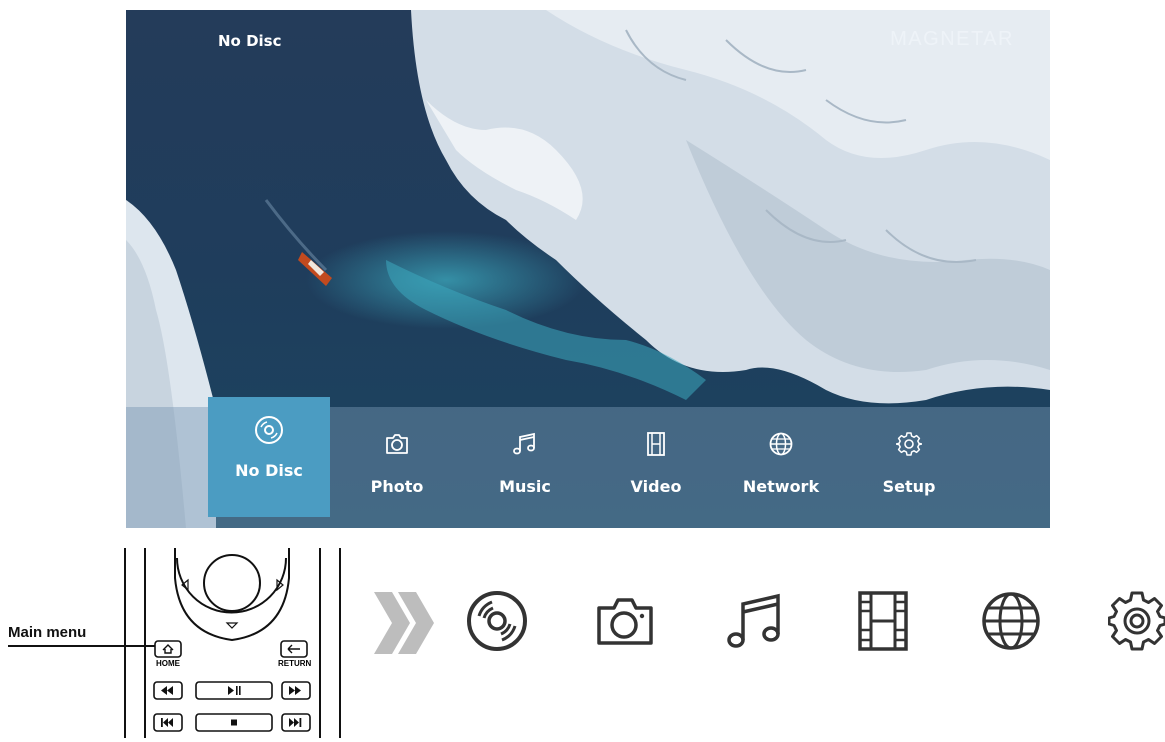  I want to click on home-button, so click(168, 649).